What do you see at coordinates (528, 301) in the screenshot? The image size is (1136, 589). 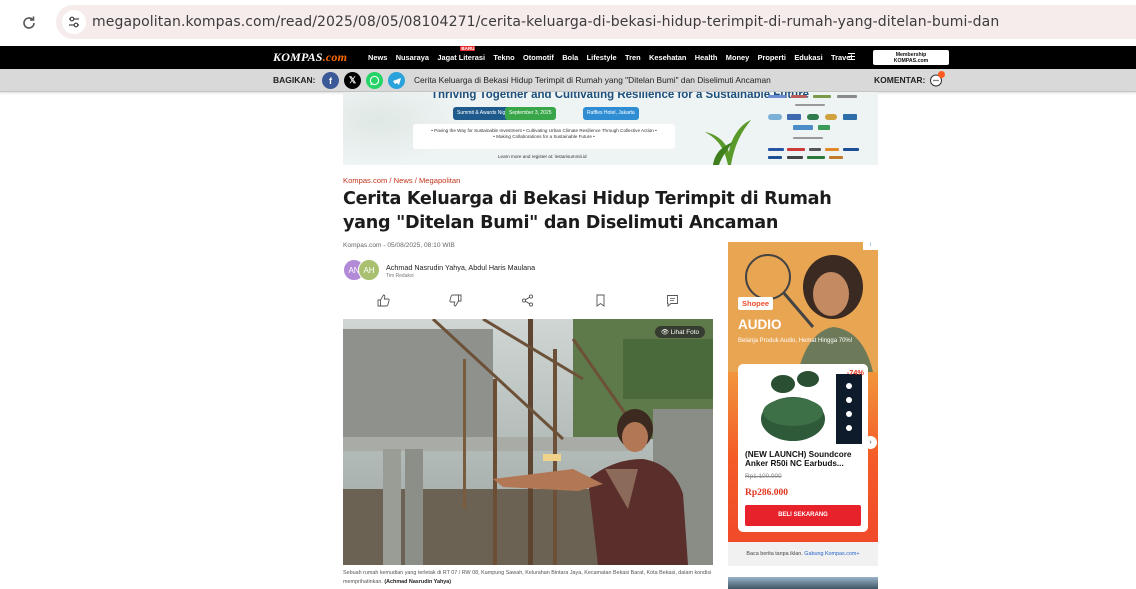 I see `share-icon` at bounding box center [528, 301].